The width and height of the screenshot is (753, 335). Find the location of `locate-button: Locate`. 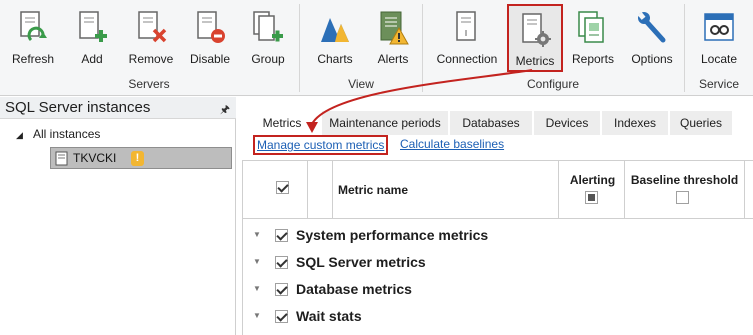

locate-button: Locate is located at coordinates (719, 38).